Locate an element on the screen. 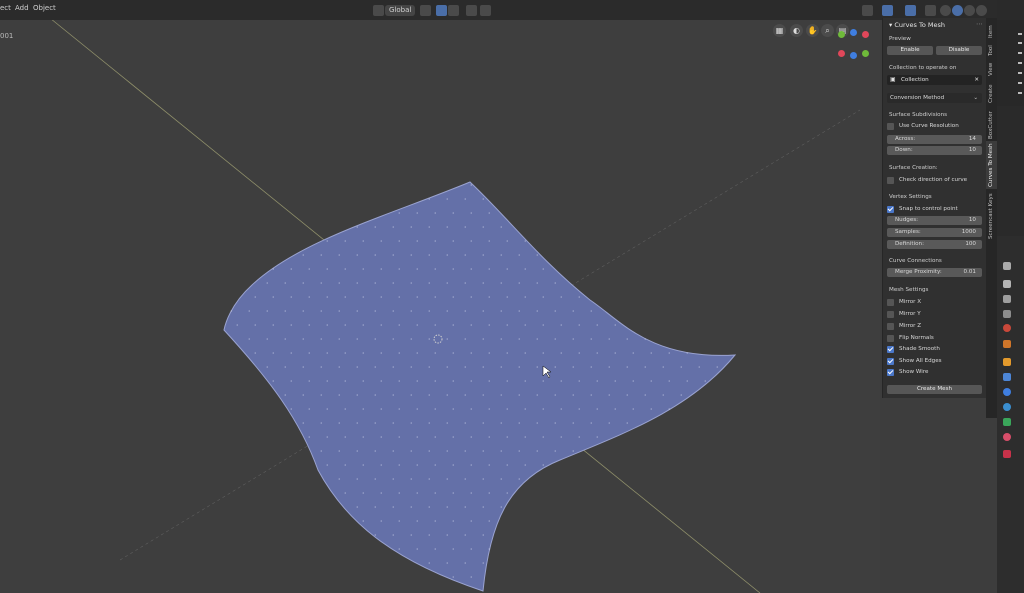 The image size is (1024, 593). shading-wireframe-icon is located at coordinates (945, 10).